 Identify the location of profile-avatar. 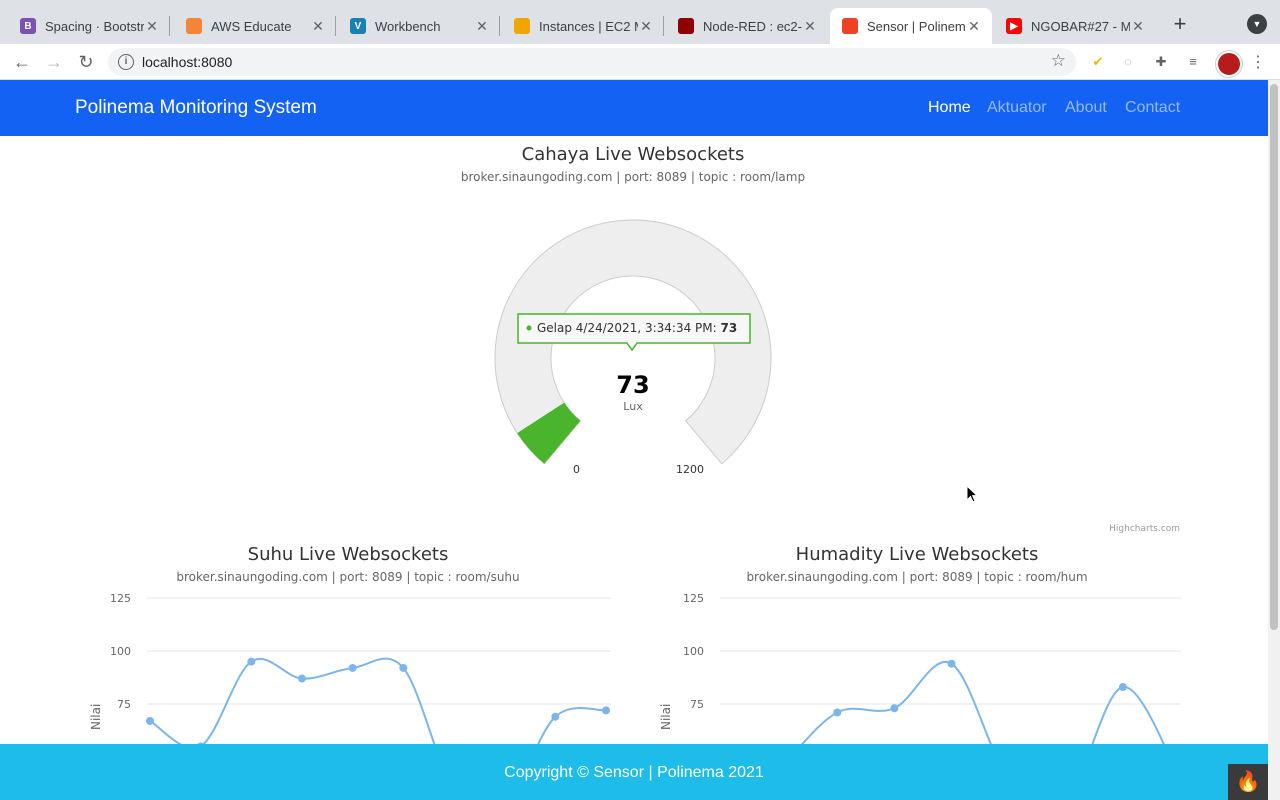
(1229, 64).